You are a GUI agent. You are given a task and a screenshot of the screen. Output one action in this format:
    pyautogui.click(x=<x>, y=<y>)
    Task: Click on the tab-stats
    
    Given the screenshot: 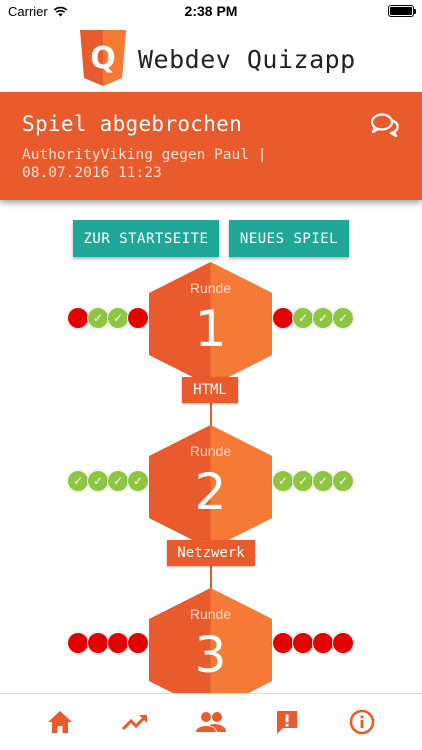 What is the action you would take?
    pyautogui.click(x=135, y=722)
    